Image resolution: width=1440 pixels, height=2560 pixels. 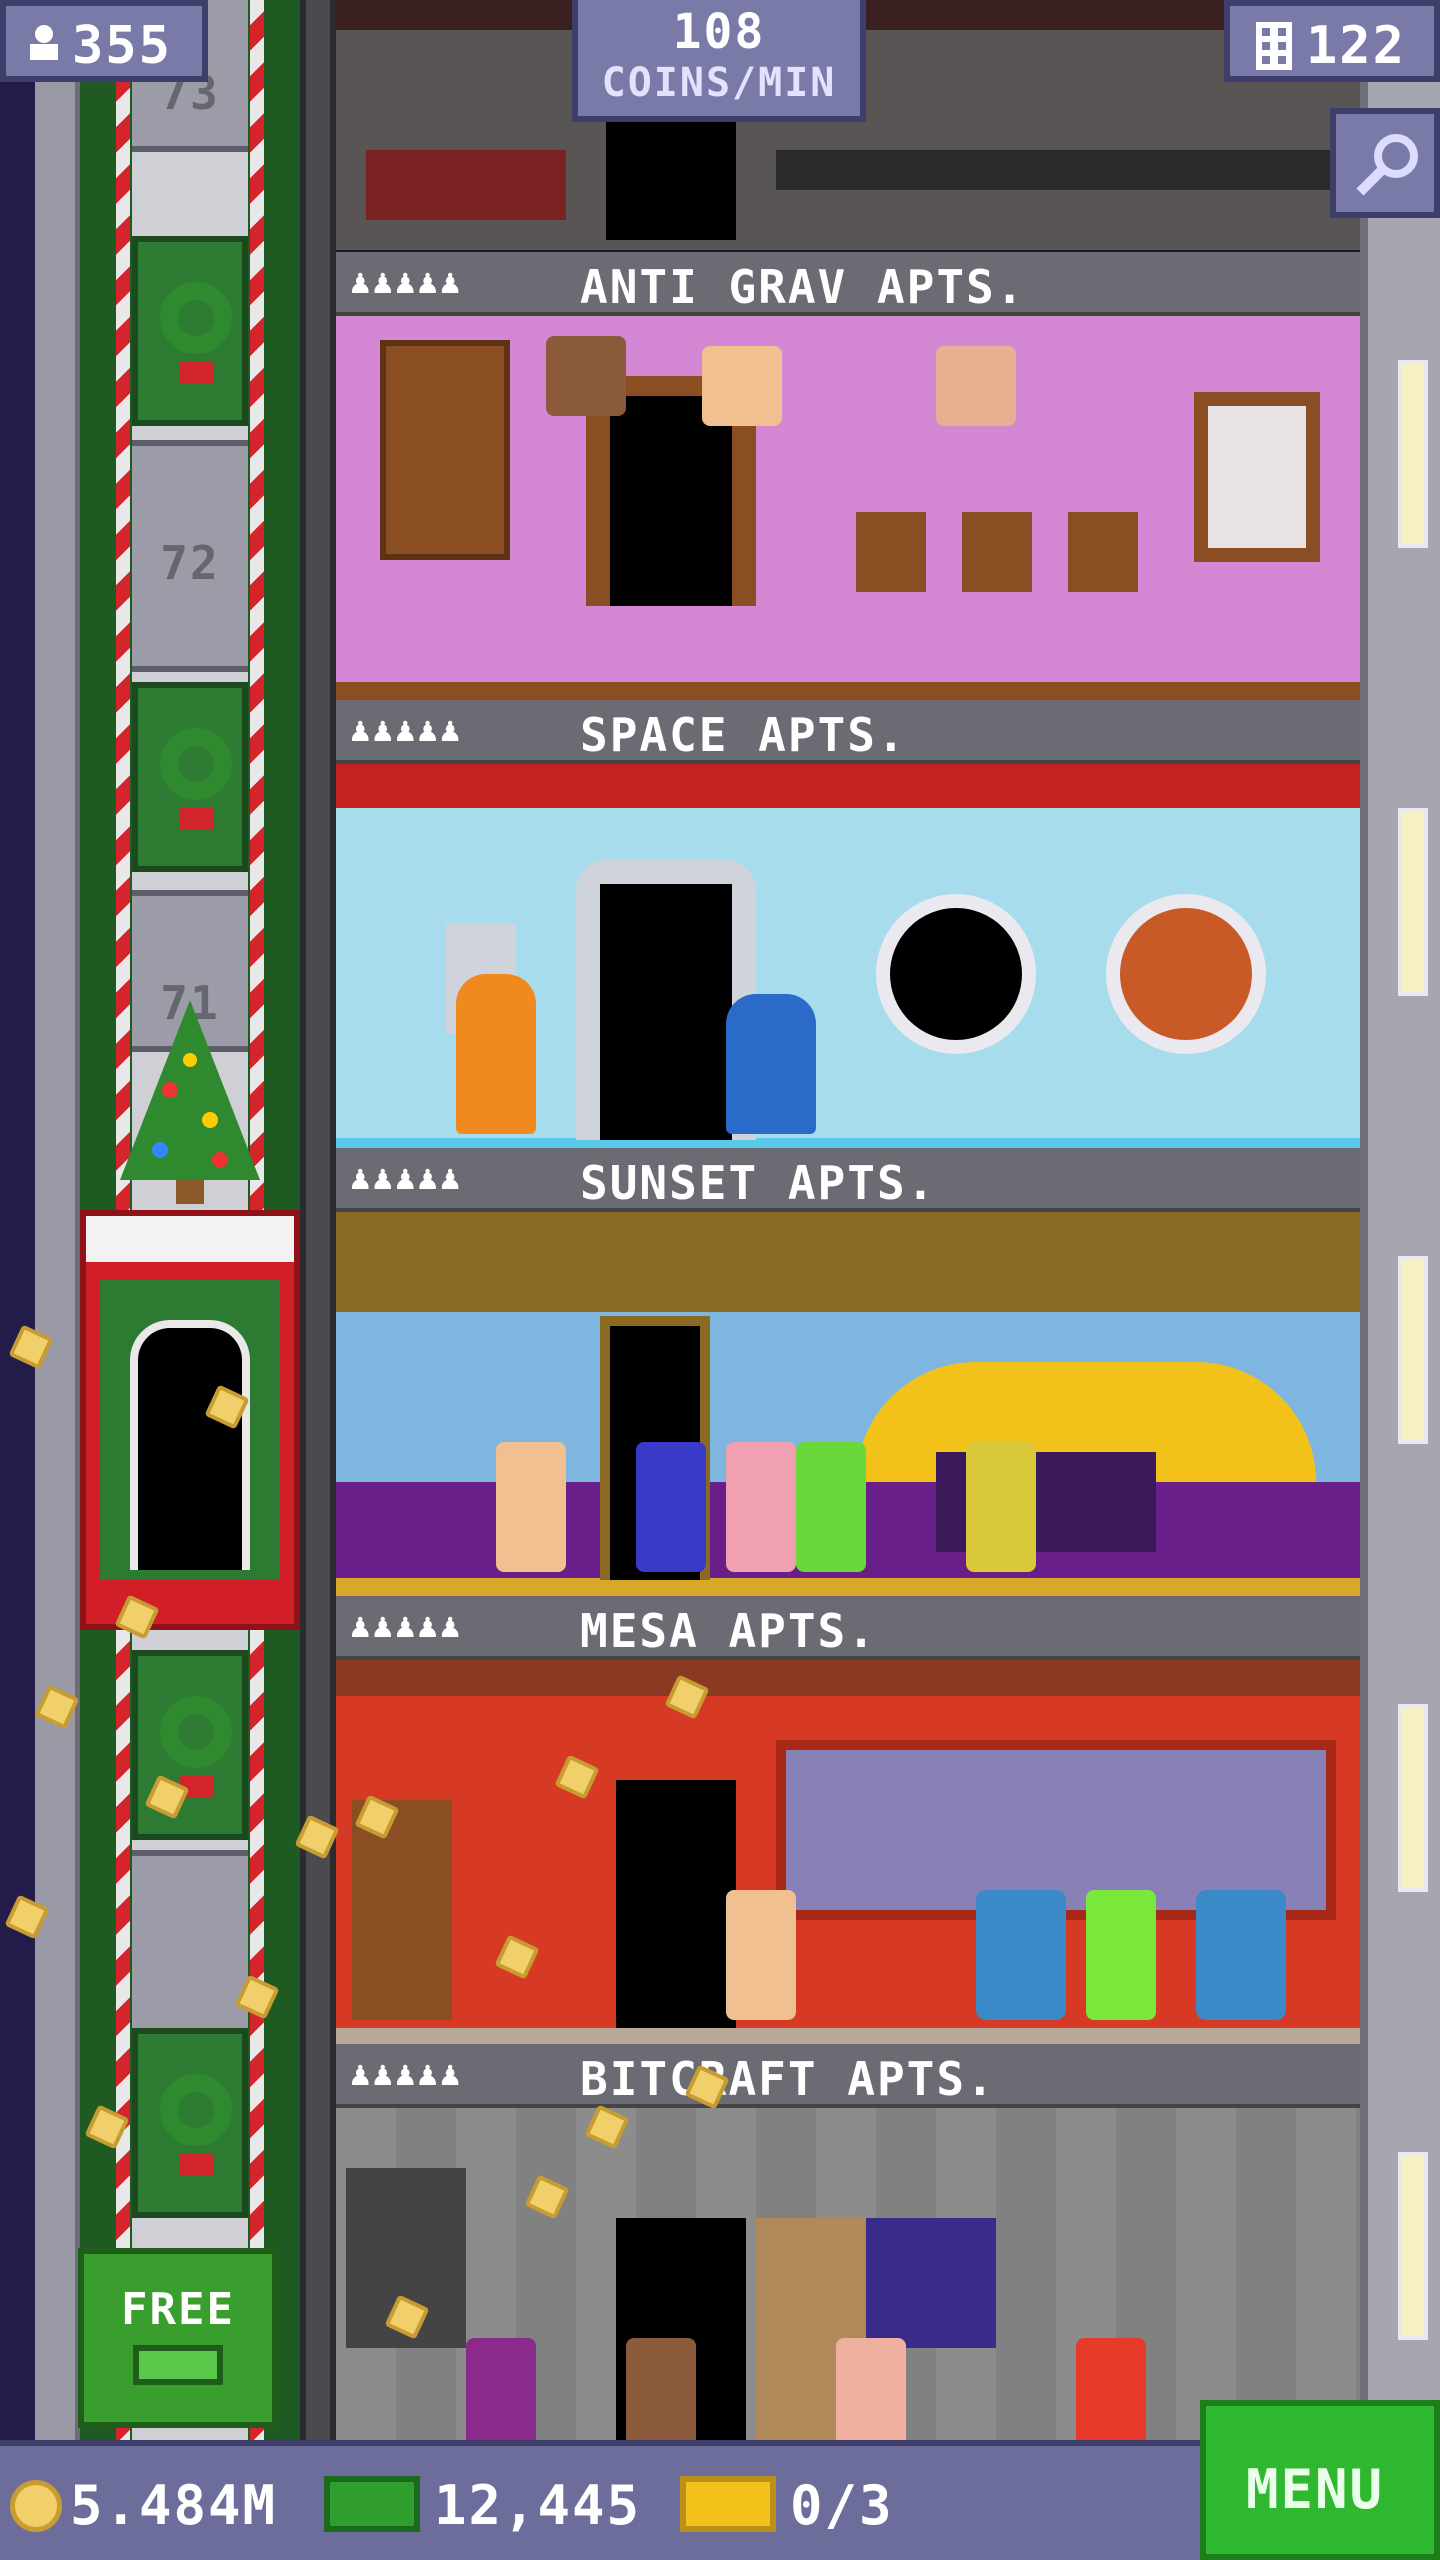 What do you see at coordinates (848, 2076) in the screenshot?
I see `floor-label-band: ♟♟♟♟♟ BITCRAFT APTS.` at bounding box center [848, 2076].